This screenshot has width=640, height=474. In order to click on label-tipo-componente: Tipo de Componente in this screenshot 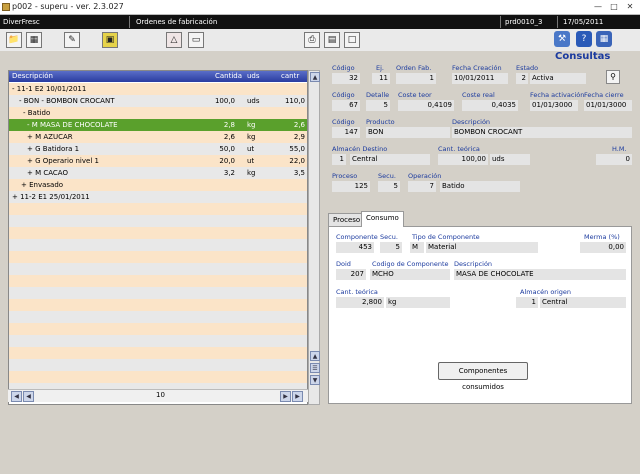, I will do `click(446, 237)`.